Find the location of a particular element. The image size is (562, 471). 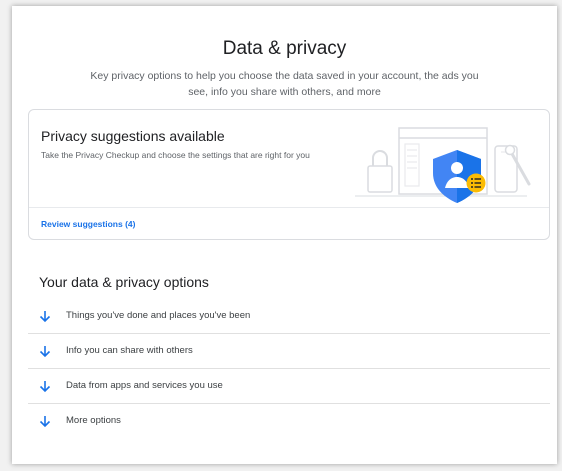

card-title: Privacy suggestions available is located at coordinates (133, 136).